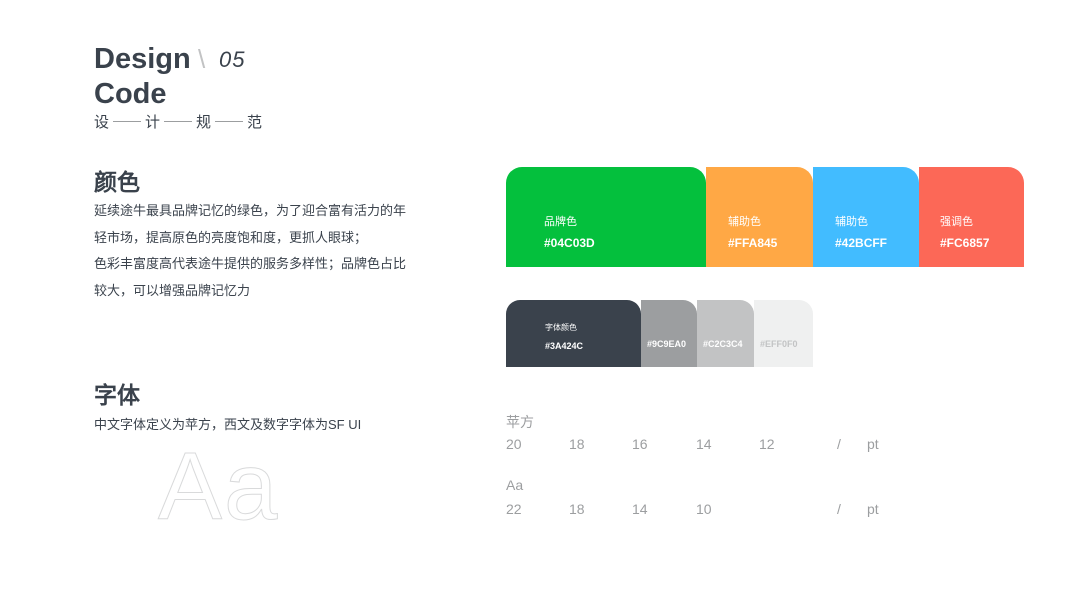 The image size is (1067, 600). I want to click on swatch-hex: #04C03D, so click(569, 243).